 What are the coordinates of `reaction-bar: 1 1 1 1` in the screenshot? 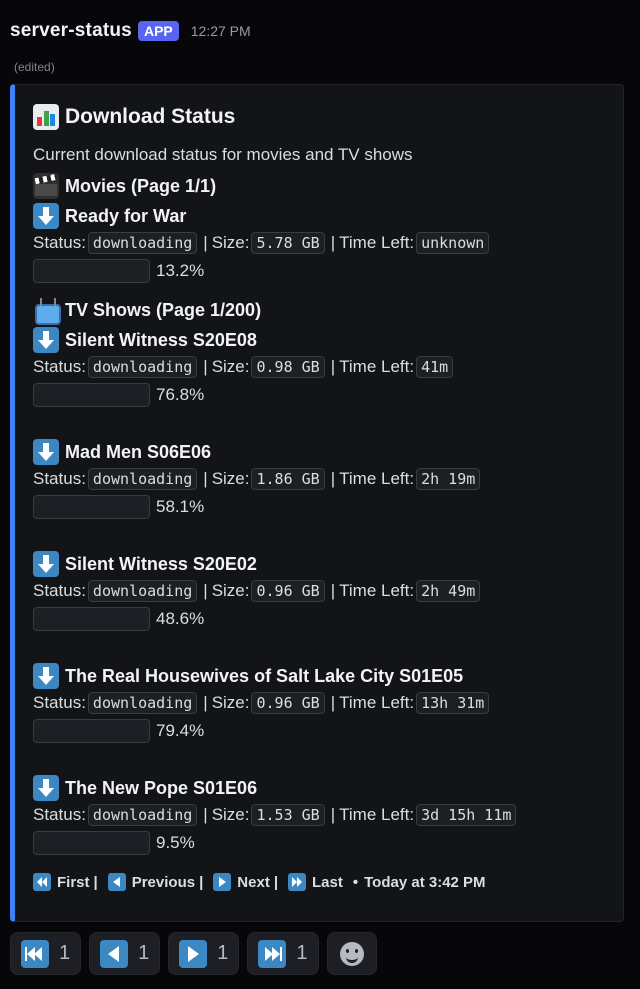 It's located at (197, 953).